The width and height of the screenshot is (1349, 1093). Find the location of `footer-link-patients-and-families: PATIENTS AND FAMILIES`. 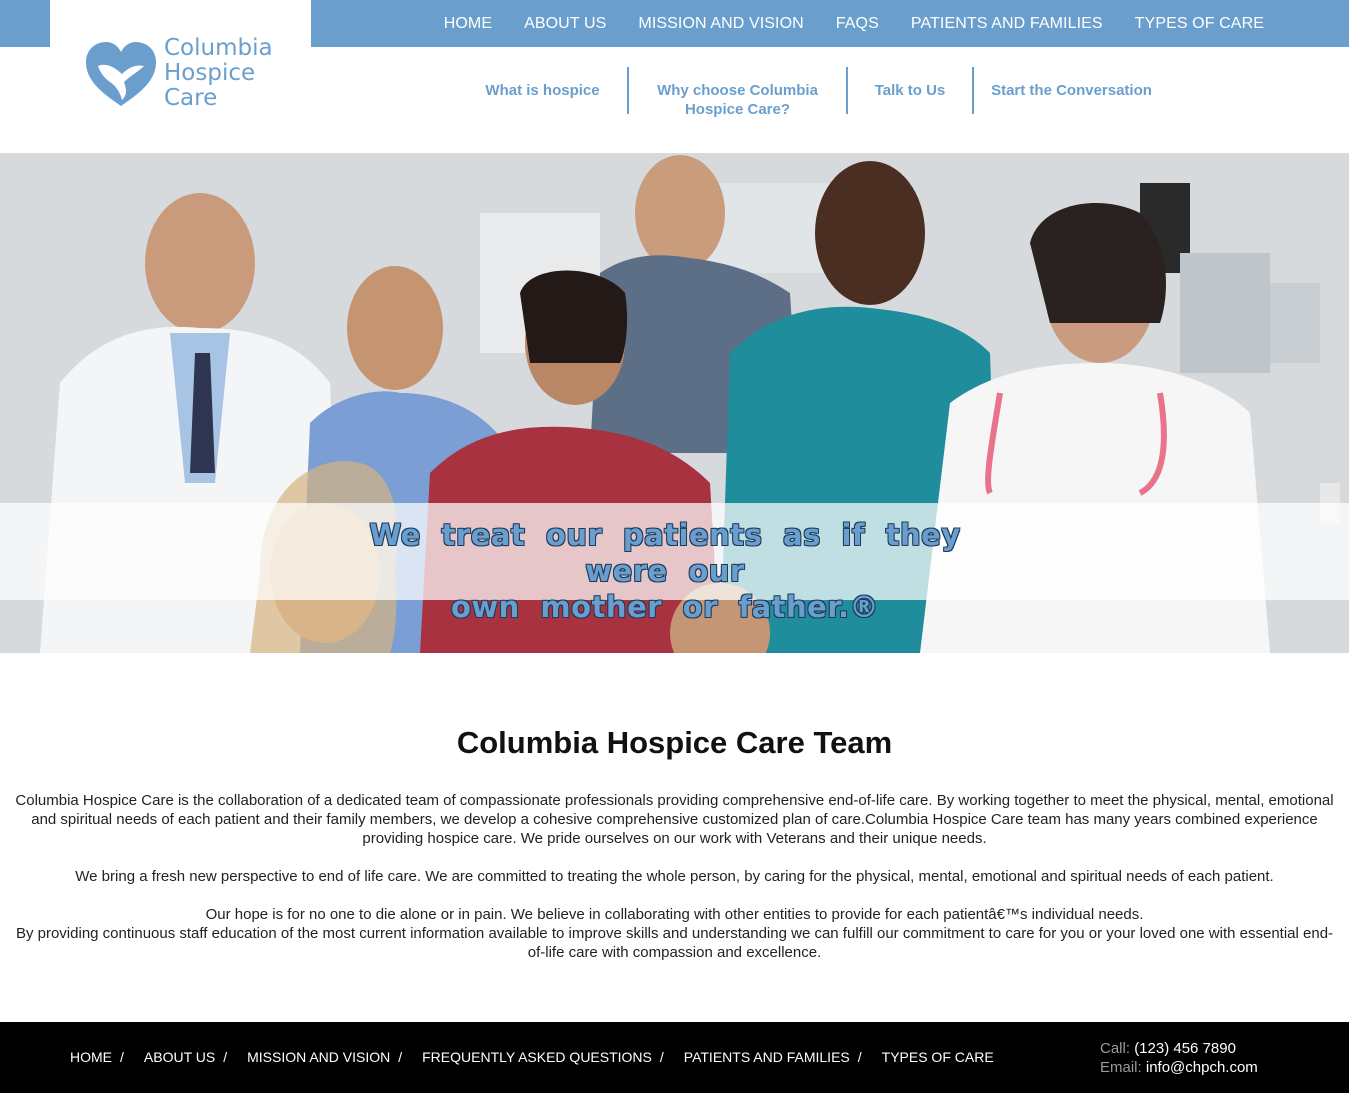

footer-link-patients-and-families: PATIENTS AND FAMILIES is located at coordinates (767, 1057).